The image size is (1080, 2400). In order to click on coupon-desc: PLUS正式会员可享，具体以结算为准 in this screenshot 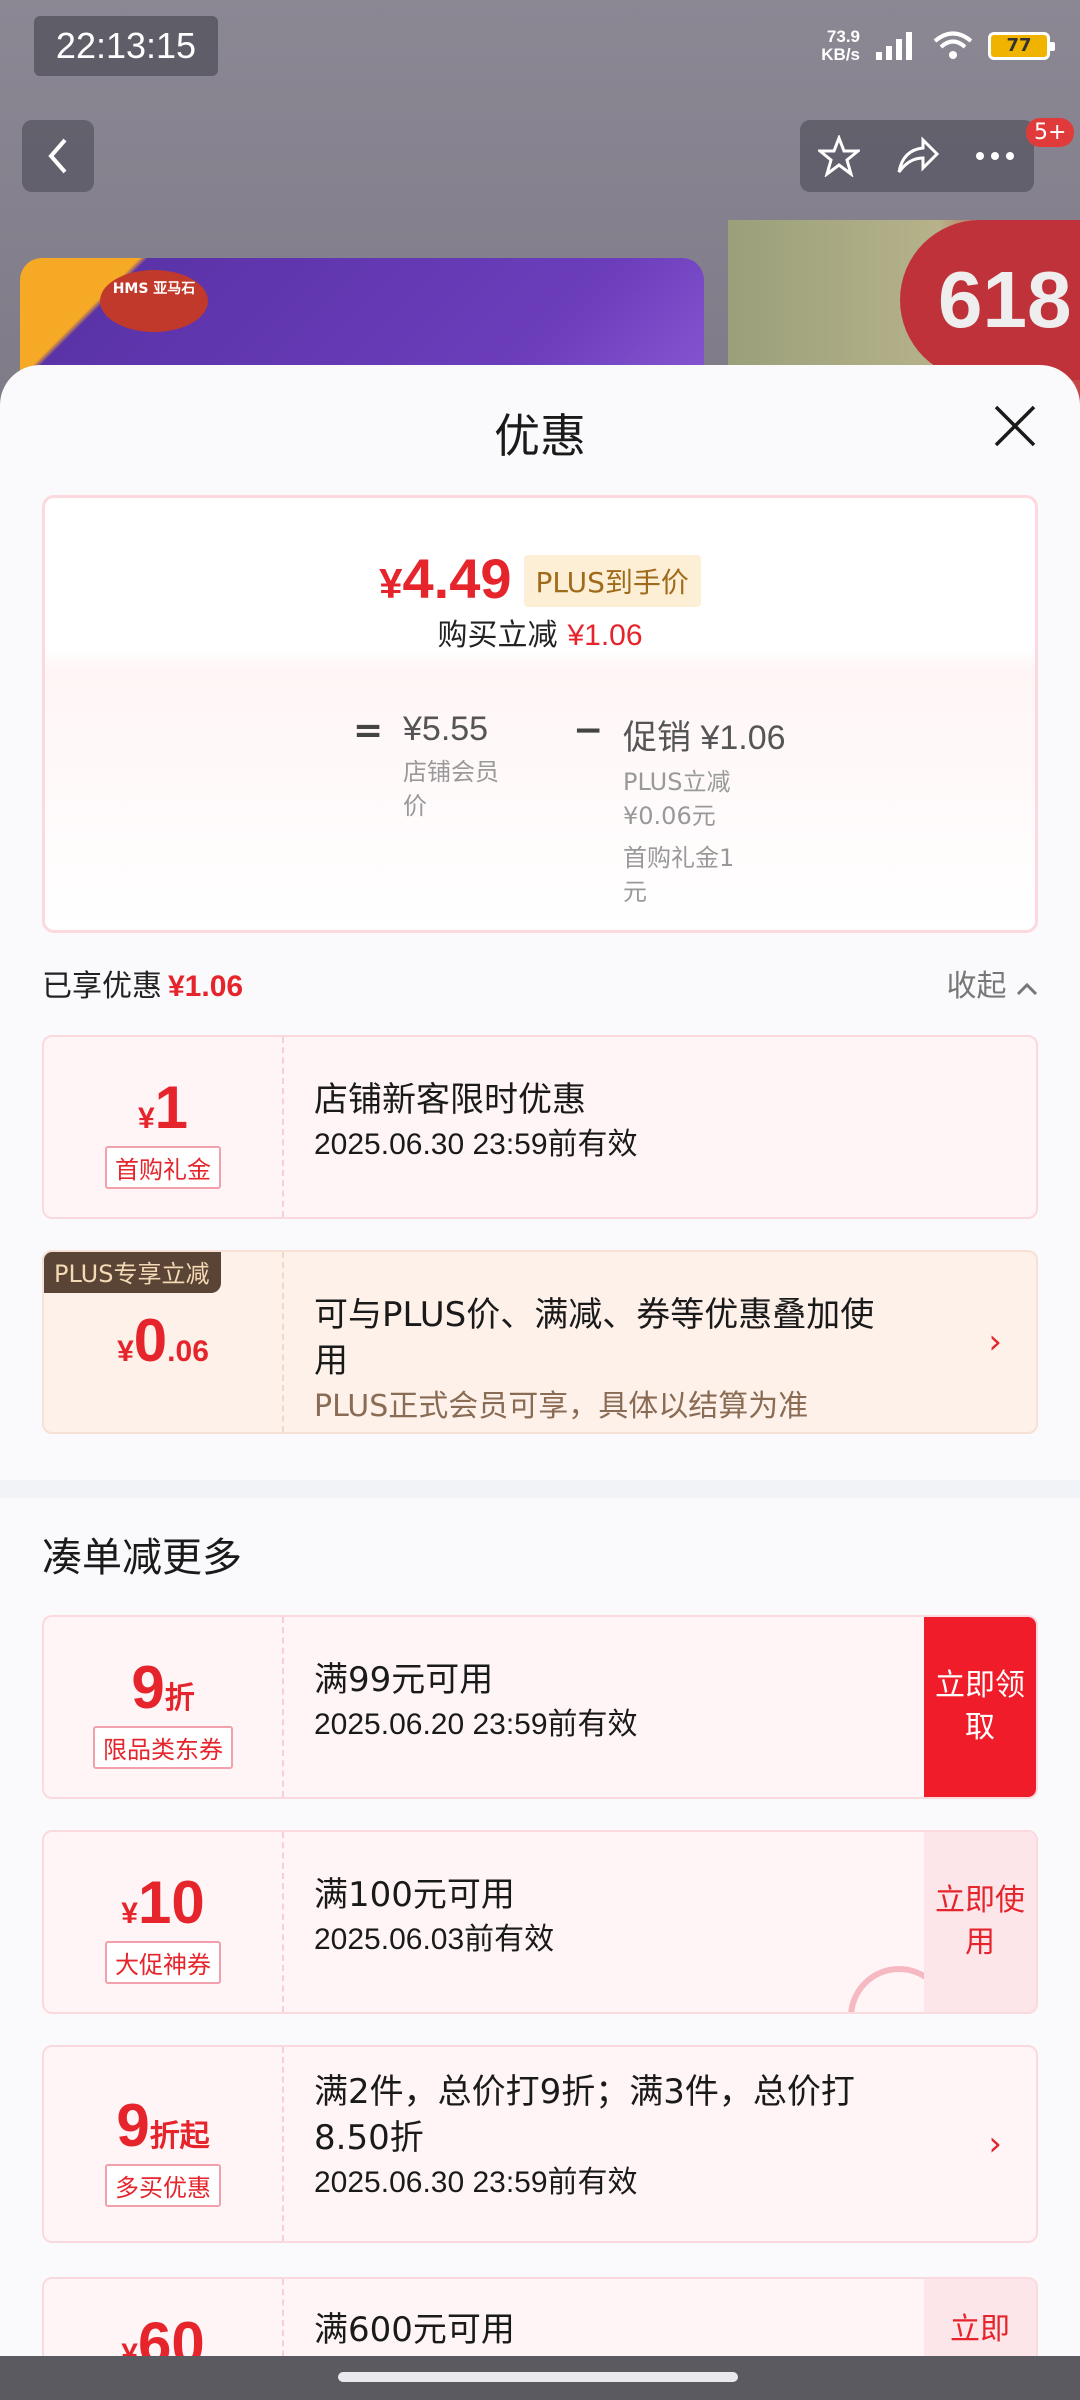, I will do `click(561, 1406)`.